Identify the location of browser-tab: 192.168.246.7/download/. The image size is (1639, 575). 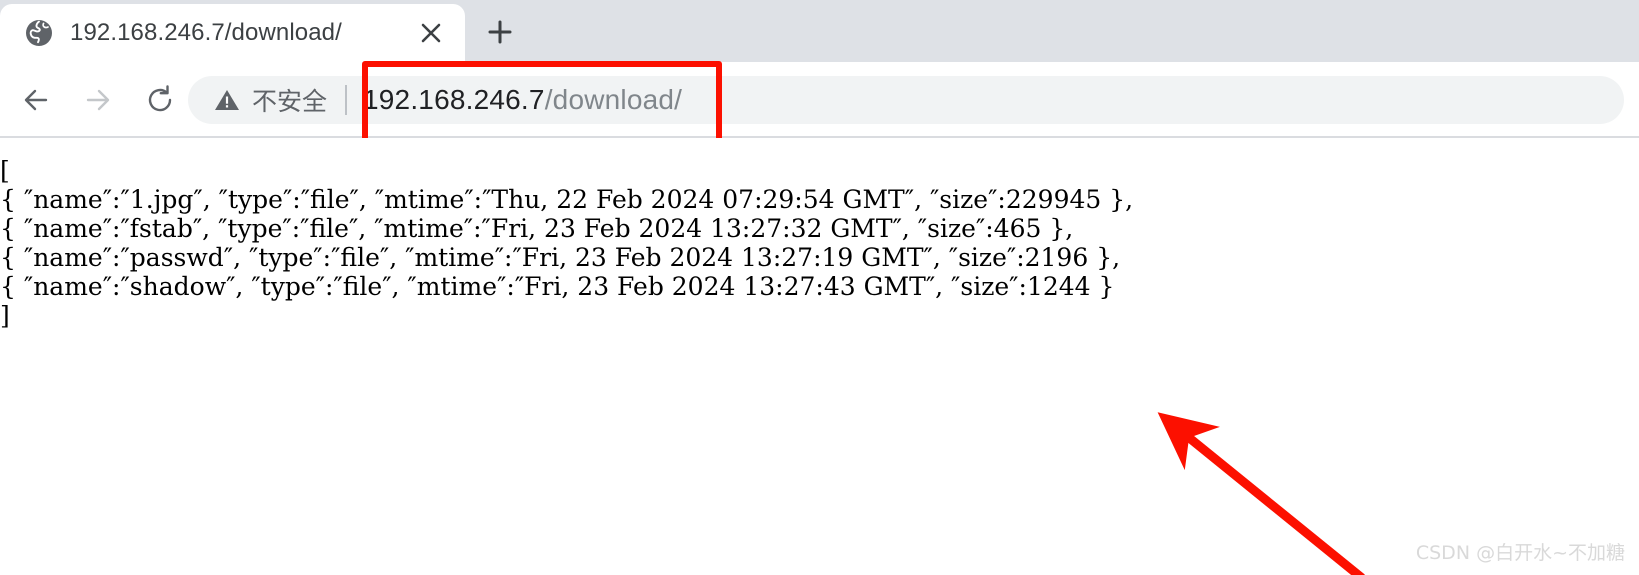
(232, 33).